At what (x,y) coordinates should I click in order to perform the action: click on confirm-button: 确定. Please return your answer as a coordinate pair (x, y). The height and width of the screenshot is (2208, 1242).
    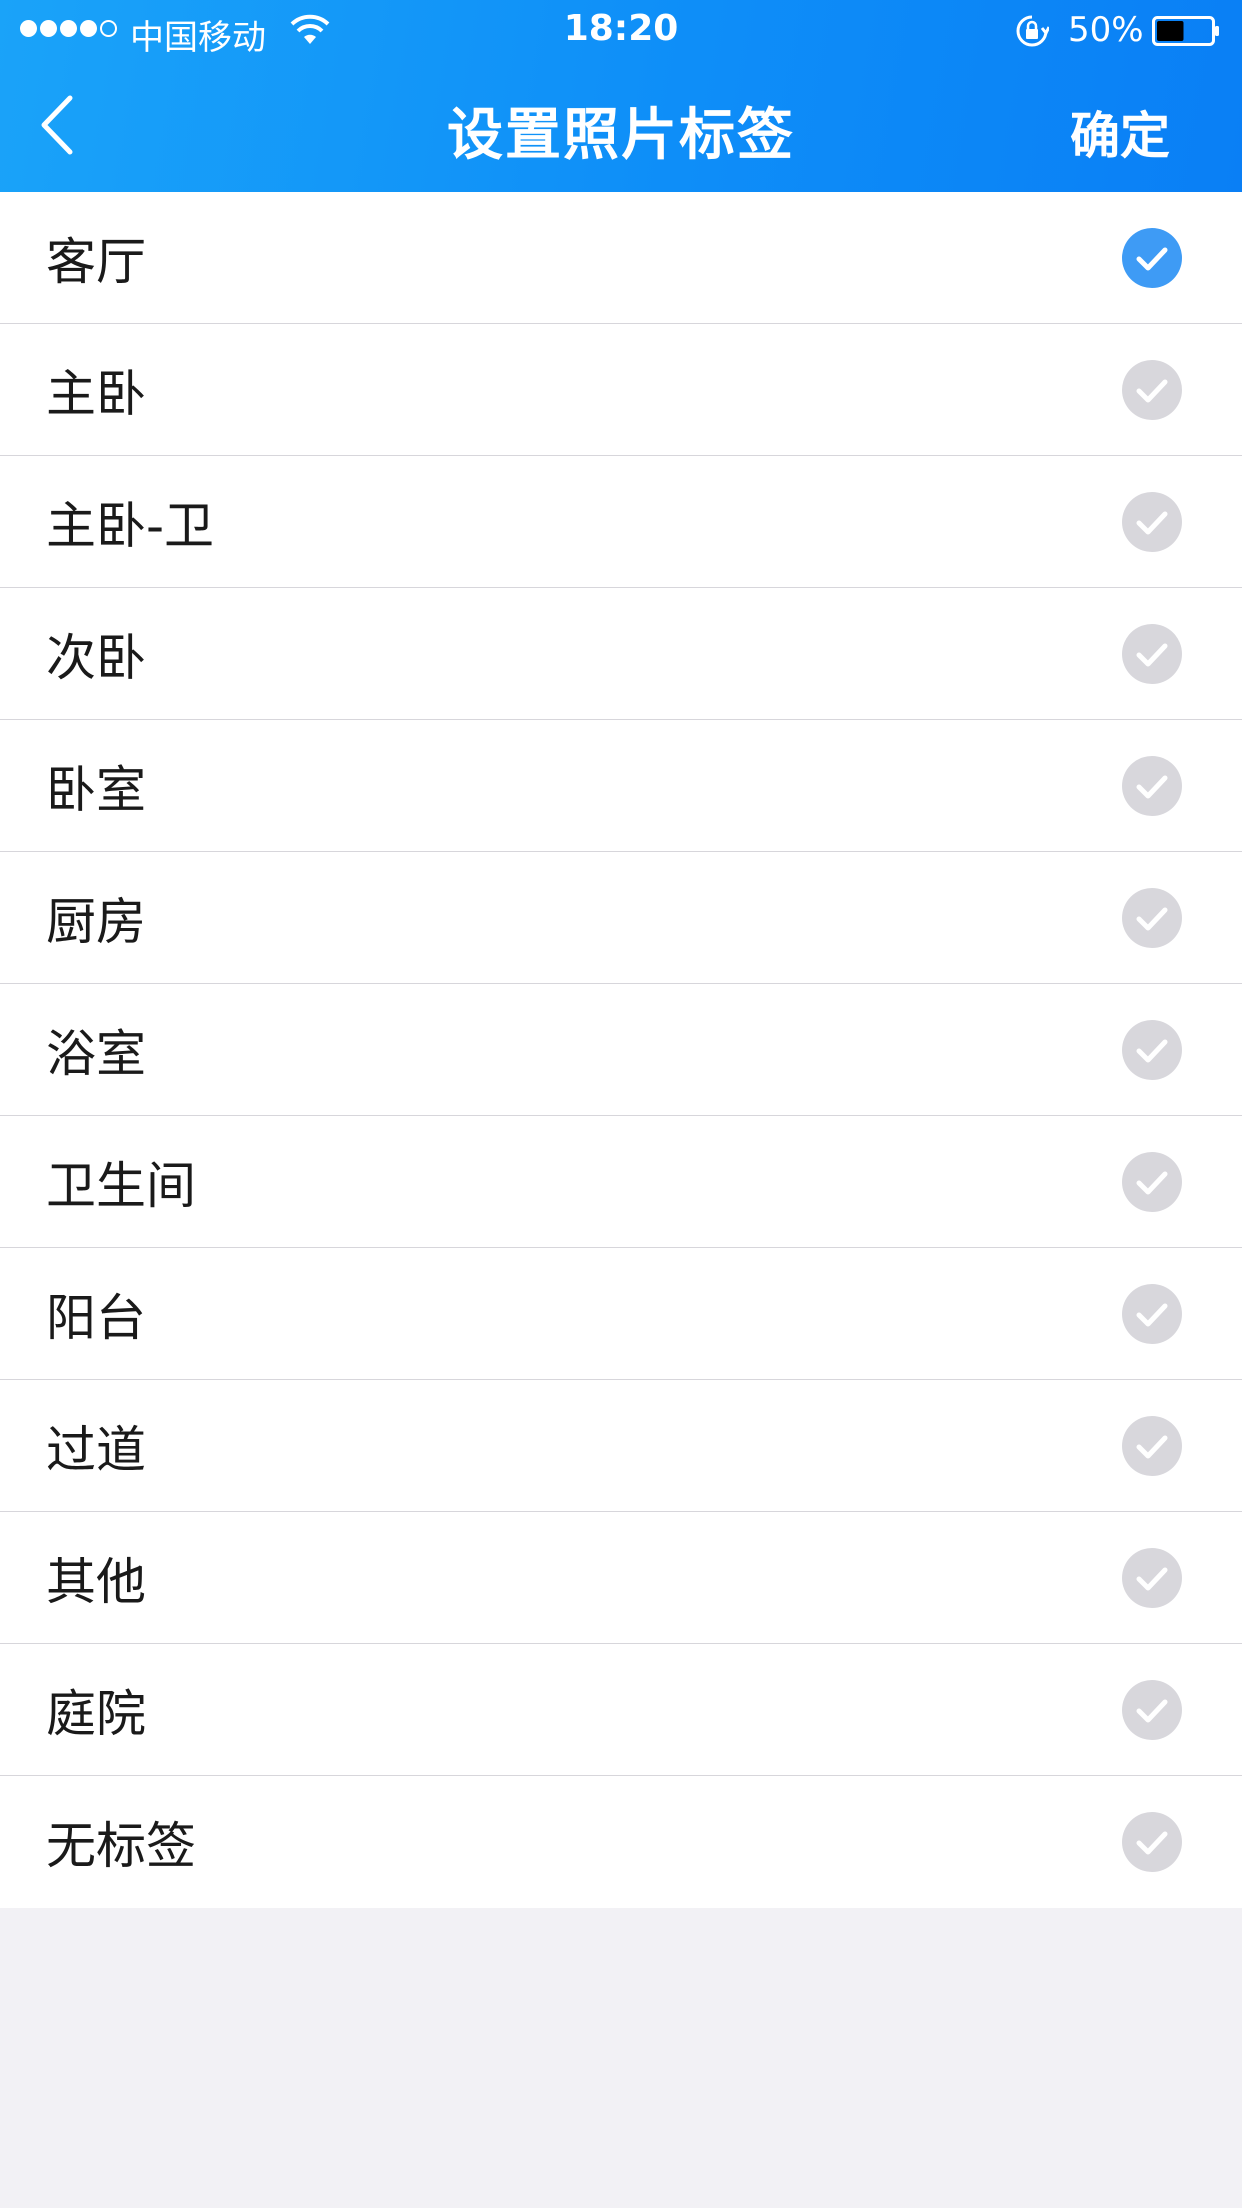
    Looking at the image, I should click on (1120, 132).